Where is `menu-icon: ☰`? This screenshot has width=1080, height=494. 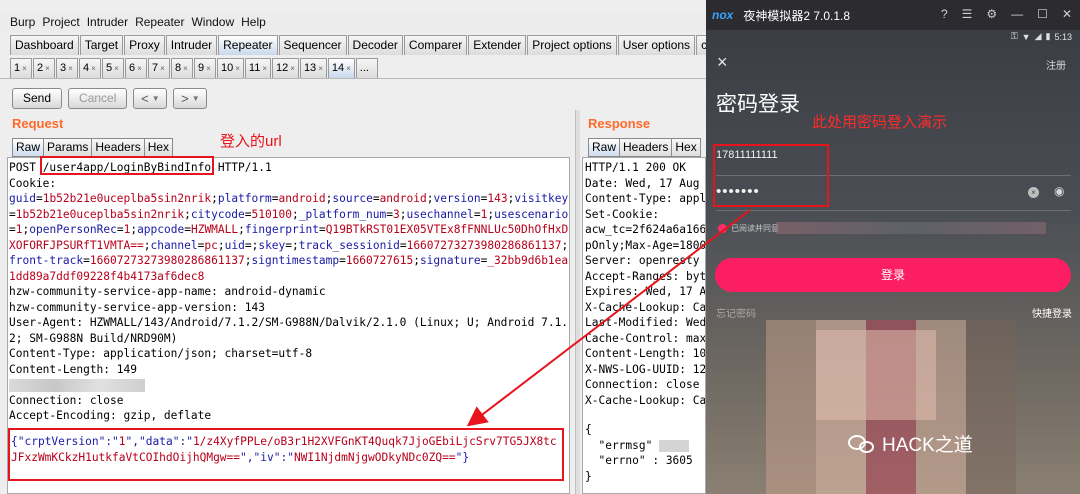
menu-icon: ☰ is located at coordinates (967, 14).